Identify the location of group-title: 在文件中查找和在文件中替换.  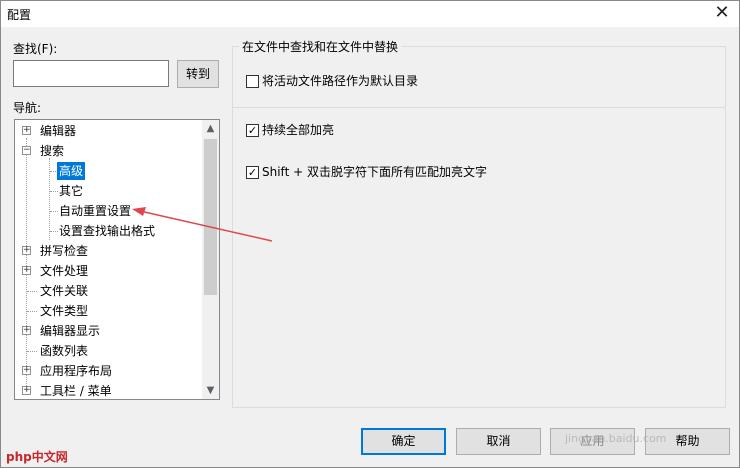
(320, 46).